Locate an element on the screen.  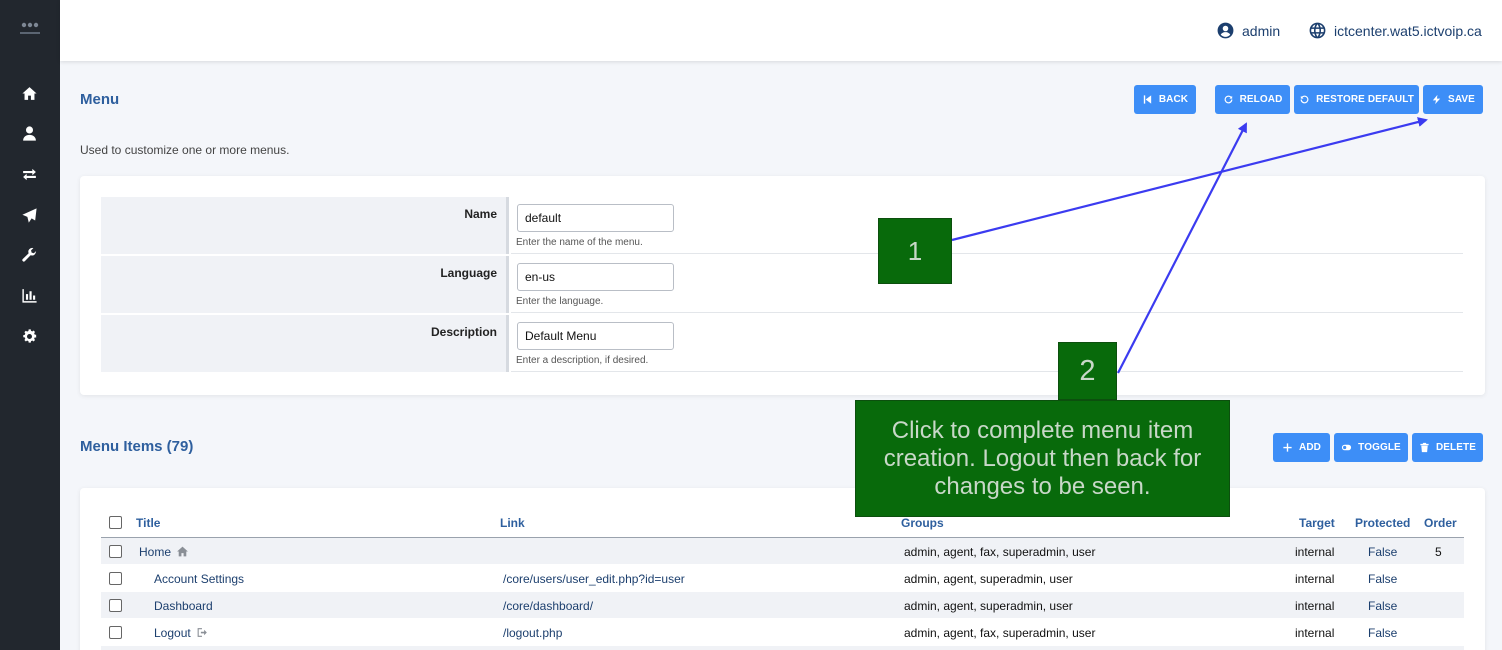
domain-selector: ictcenter.wat5.ictvoip.ca is located at coordinates (1395, 30).